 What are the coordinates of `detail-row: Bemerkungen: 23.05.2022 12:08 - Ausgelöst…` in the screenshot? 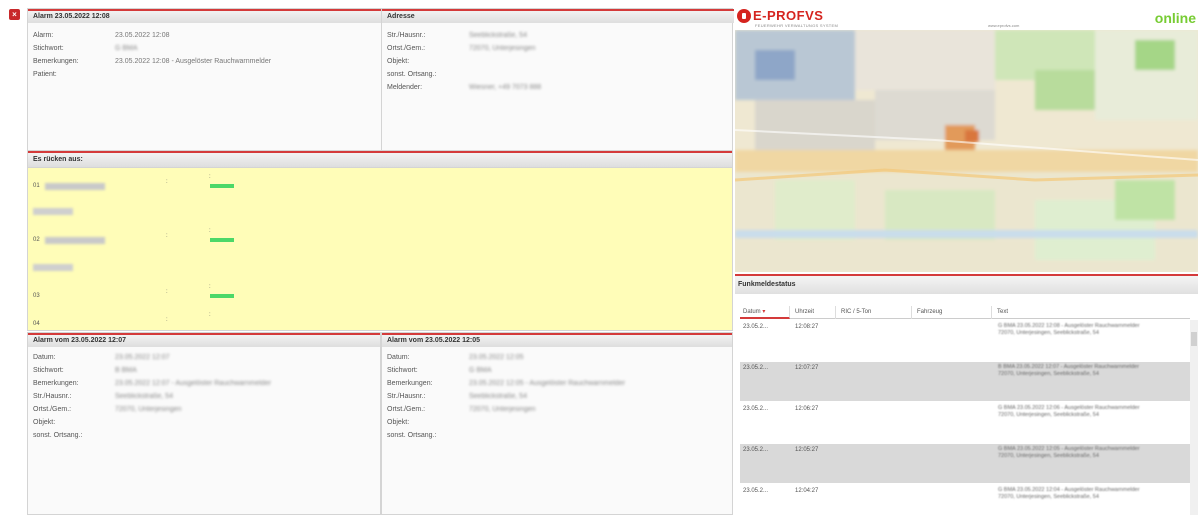 It's located at (204, 61).